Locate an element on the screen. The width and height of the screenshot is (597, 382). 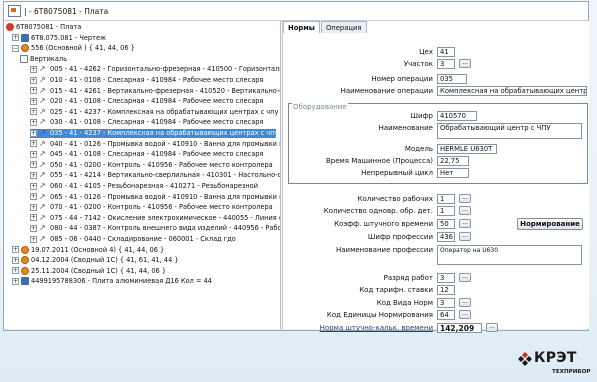
tree-node-label: 6T8075081 - Плата is located at coordinates (49, 27).